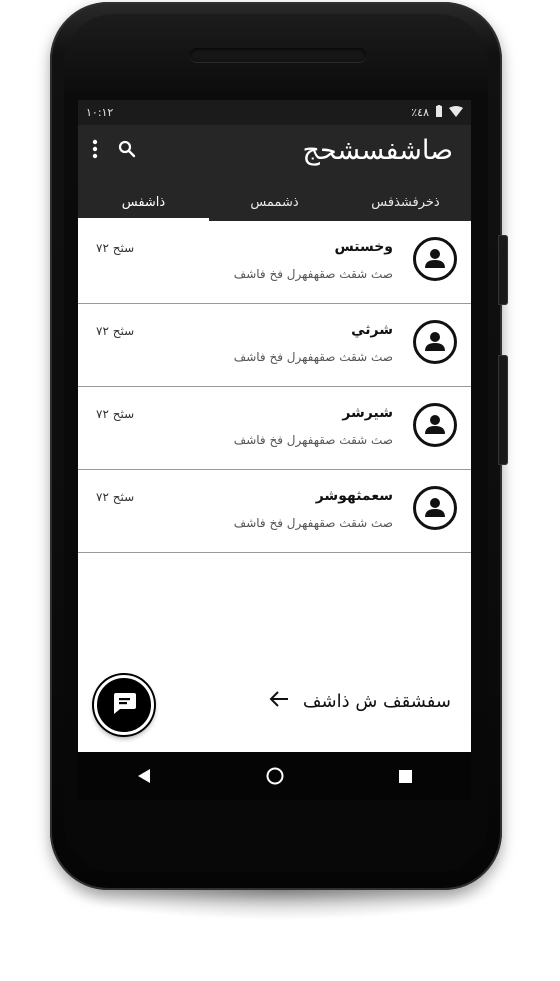 The image size is (560, 981). I want to click on power-button, so click(503, 410).